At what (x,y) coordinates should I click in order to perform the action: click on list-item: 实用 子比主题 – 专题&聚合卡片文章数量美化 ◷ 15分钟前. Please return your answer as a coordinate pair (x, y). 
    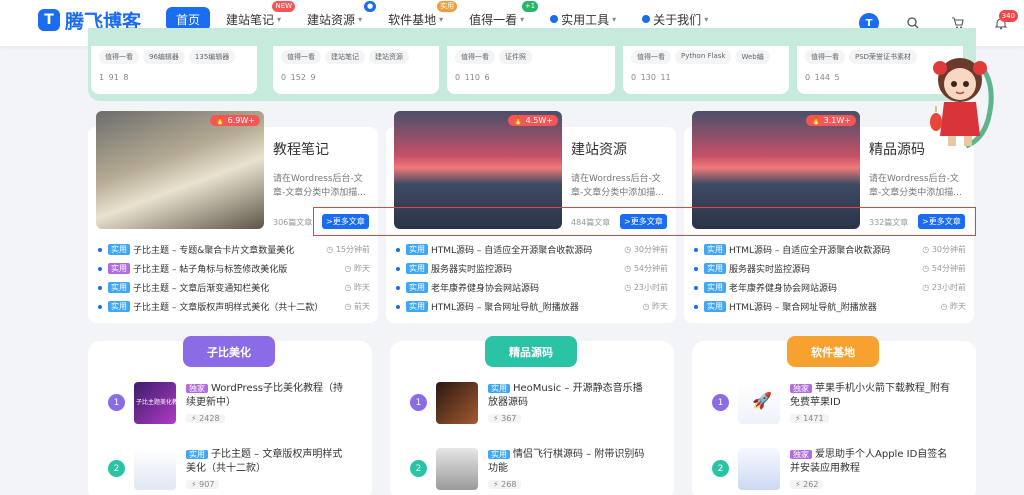
    Looking at the image, I should click on (234, 249).